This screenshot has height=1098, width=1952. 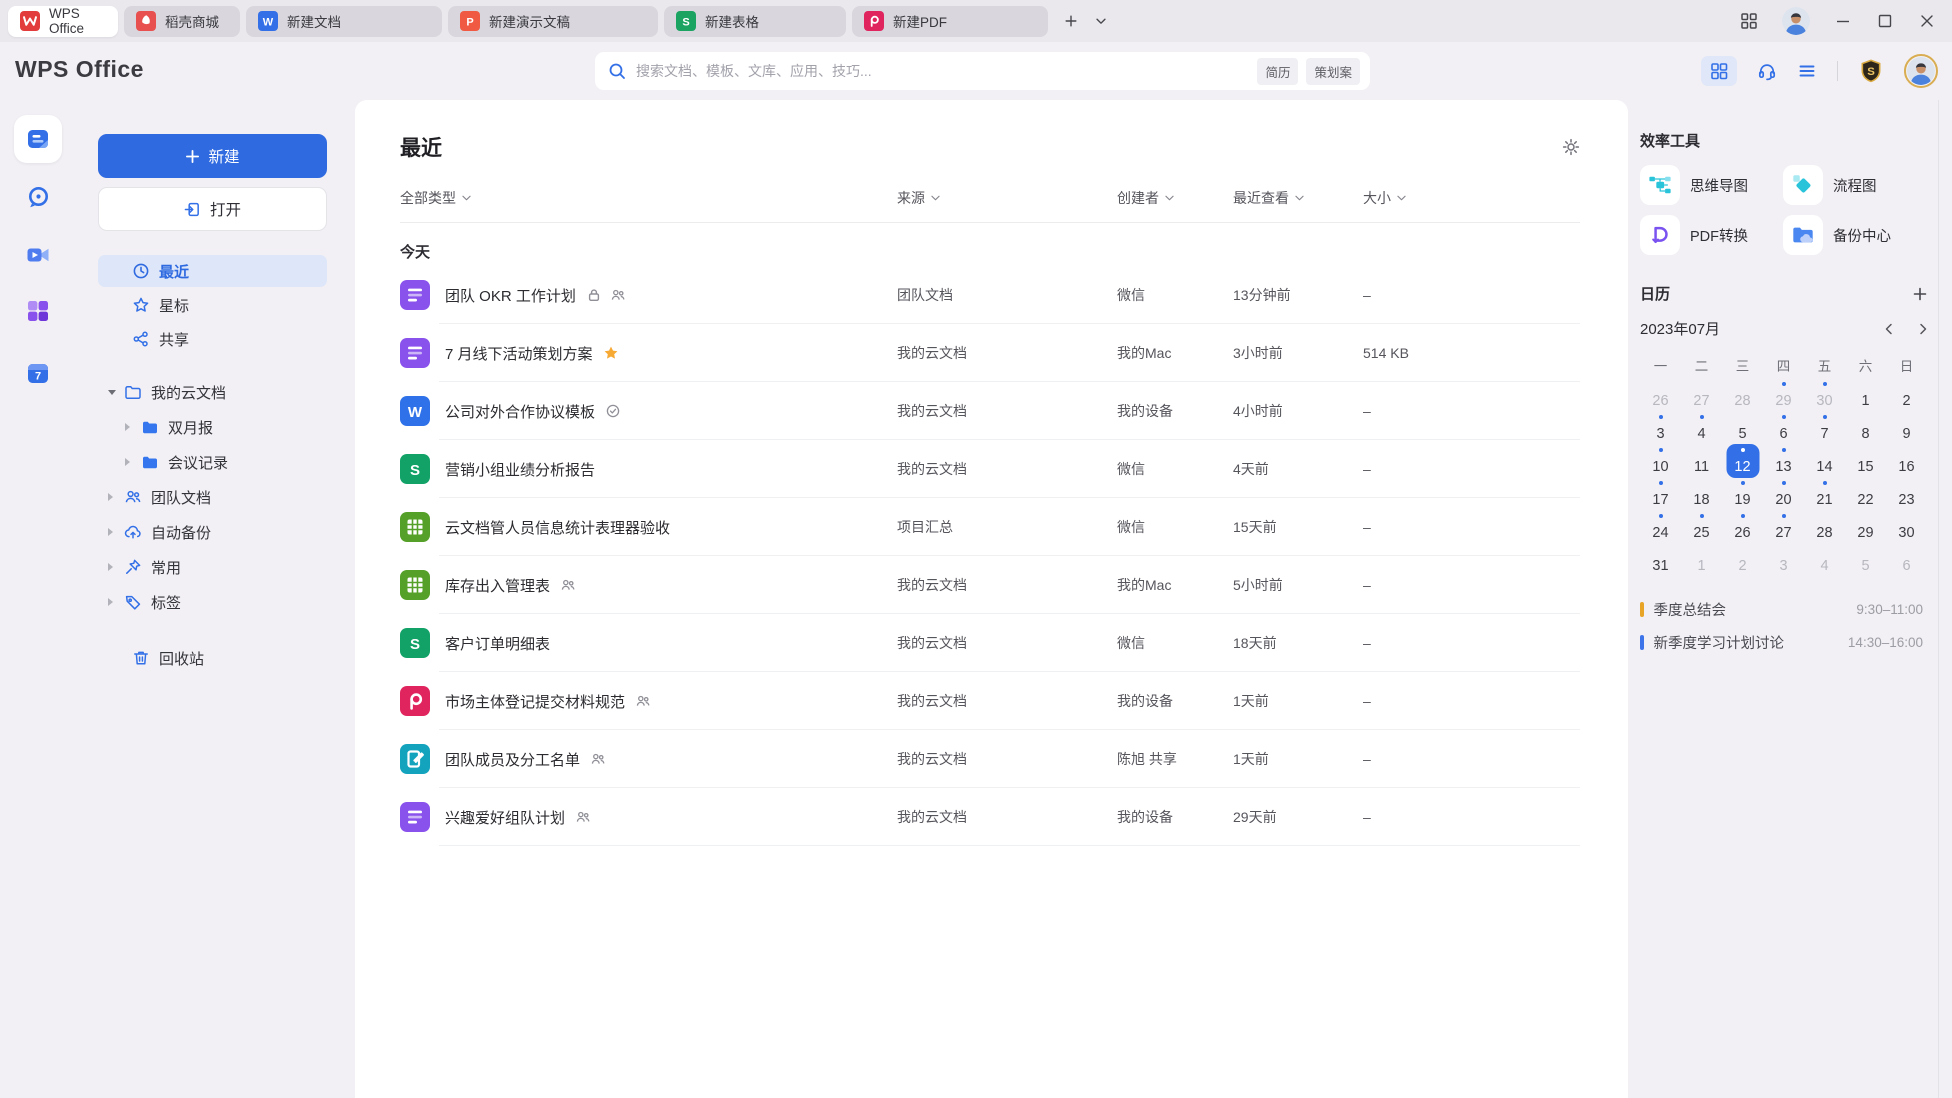 I want to click on calendar-day: 18, so click(x=1701, y=494).